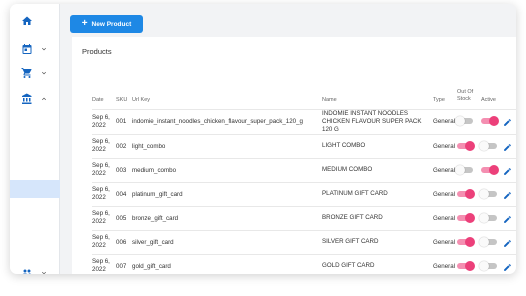  I want to click on cell-url-key: gold_gift_card, so click(227, 263).